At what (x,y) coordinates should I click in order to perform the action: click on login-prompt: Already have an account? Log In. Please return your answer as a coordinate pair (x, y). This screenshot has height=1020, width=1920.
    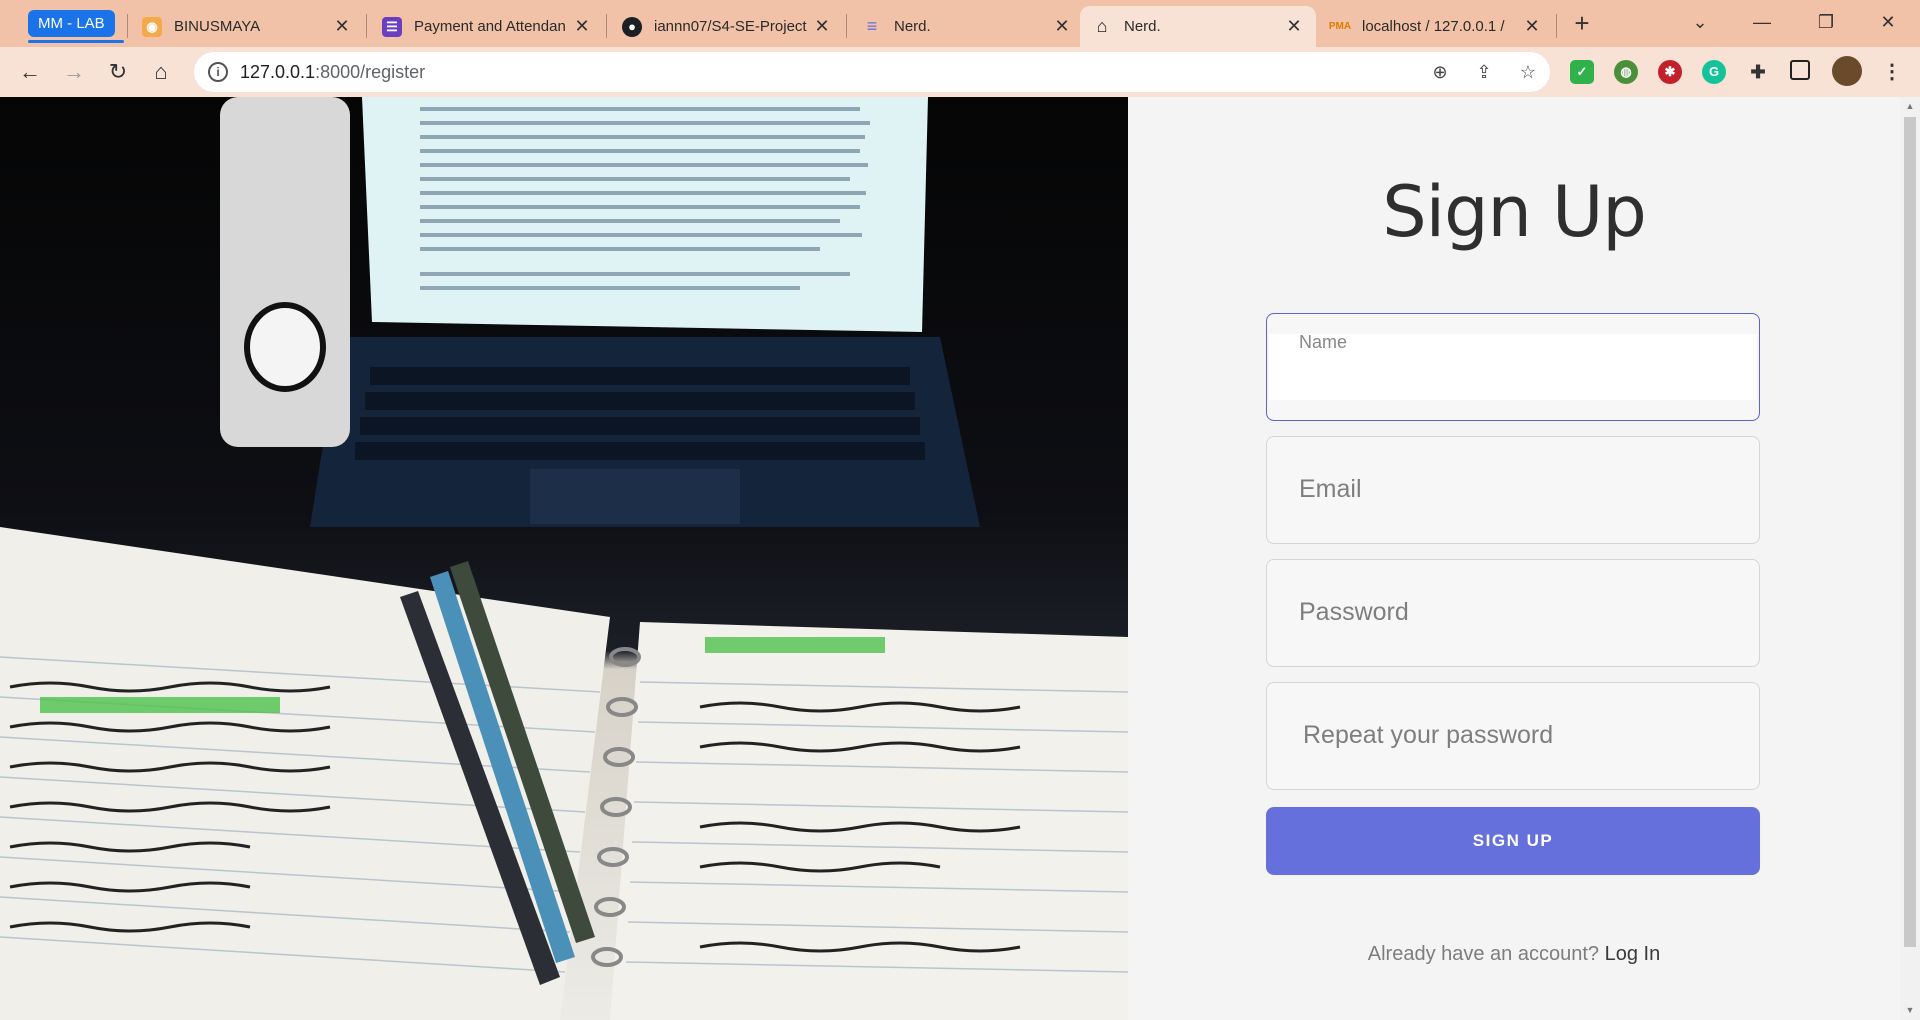
    Looking at the image, I should click on (1514, 954).